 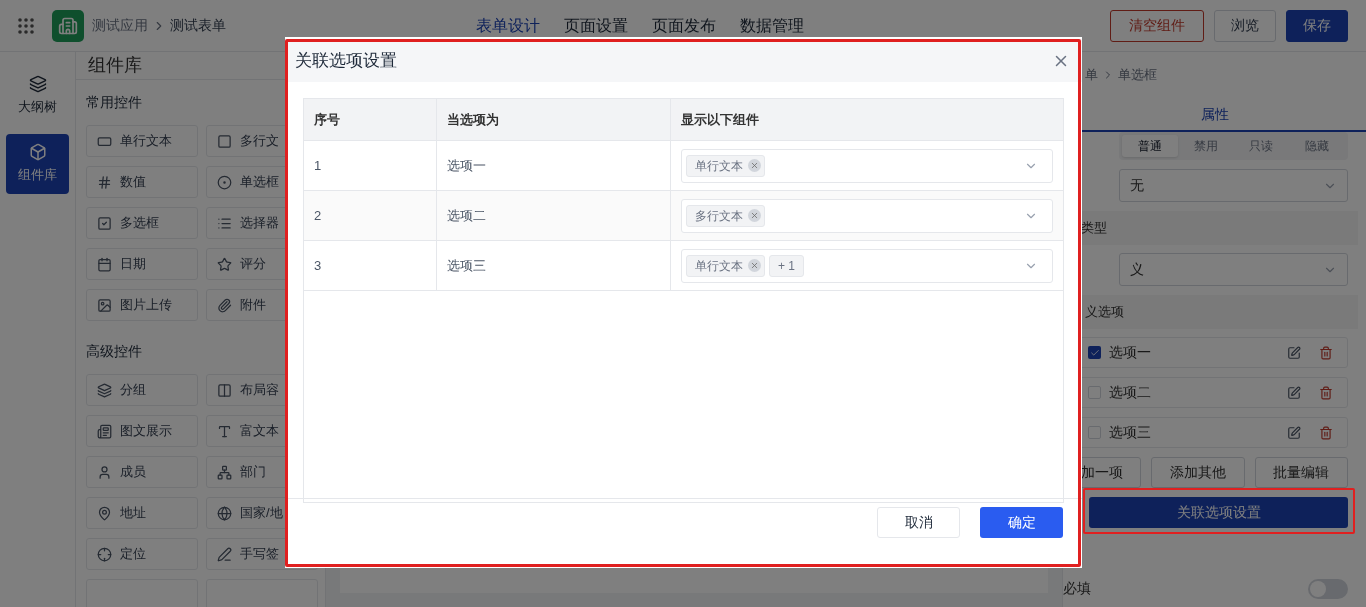 What do you see at coordinates (37, 96) in the screenshot?
I see `rail-item: 大纲树` at bounding box center [37, 96].